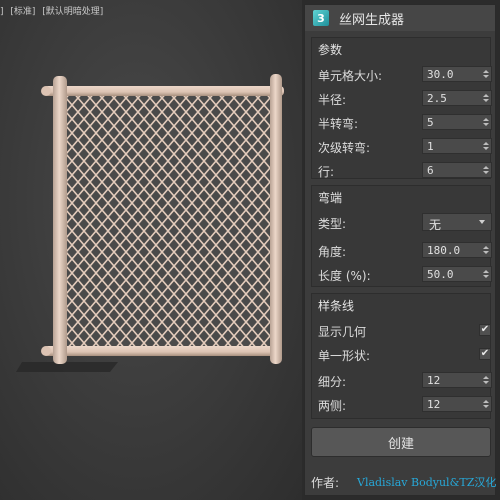  Describe the element at coordinates (332, 382) in the screenshot. I see `subdivisions-label: 细分:` at that location.